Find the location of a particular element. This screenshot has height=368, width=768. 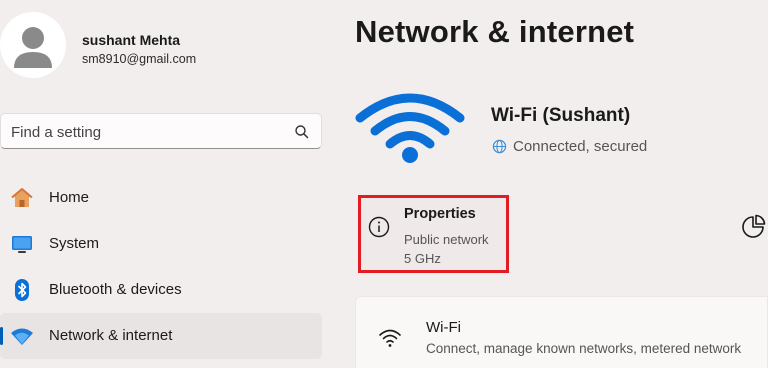

system-icon is located at coordinates (22, 244).